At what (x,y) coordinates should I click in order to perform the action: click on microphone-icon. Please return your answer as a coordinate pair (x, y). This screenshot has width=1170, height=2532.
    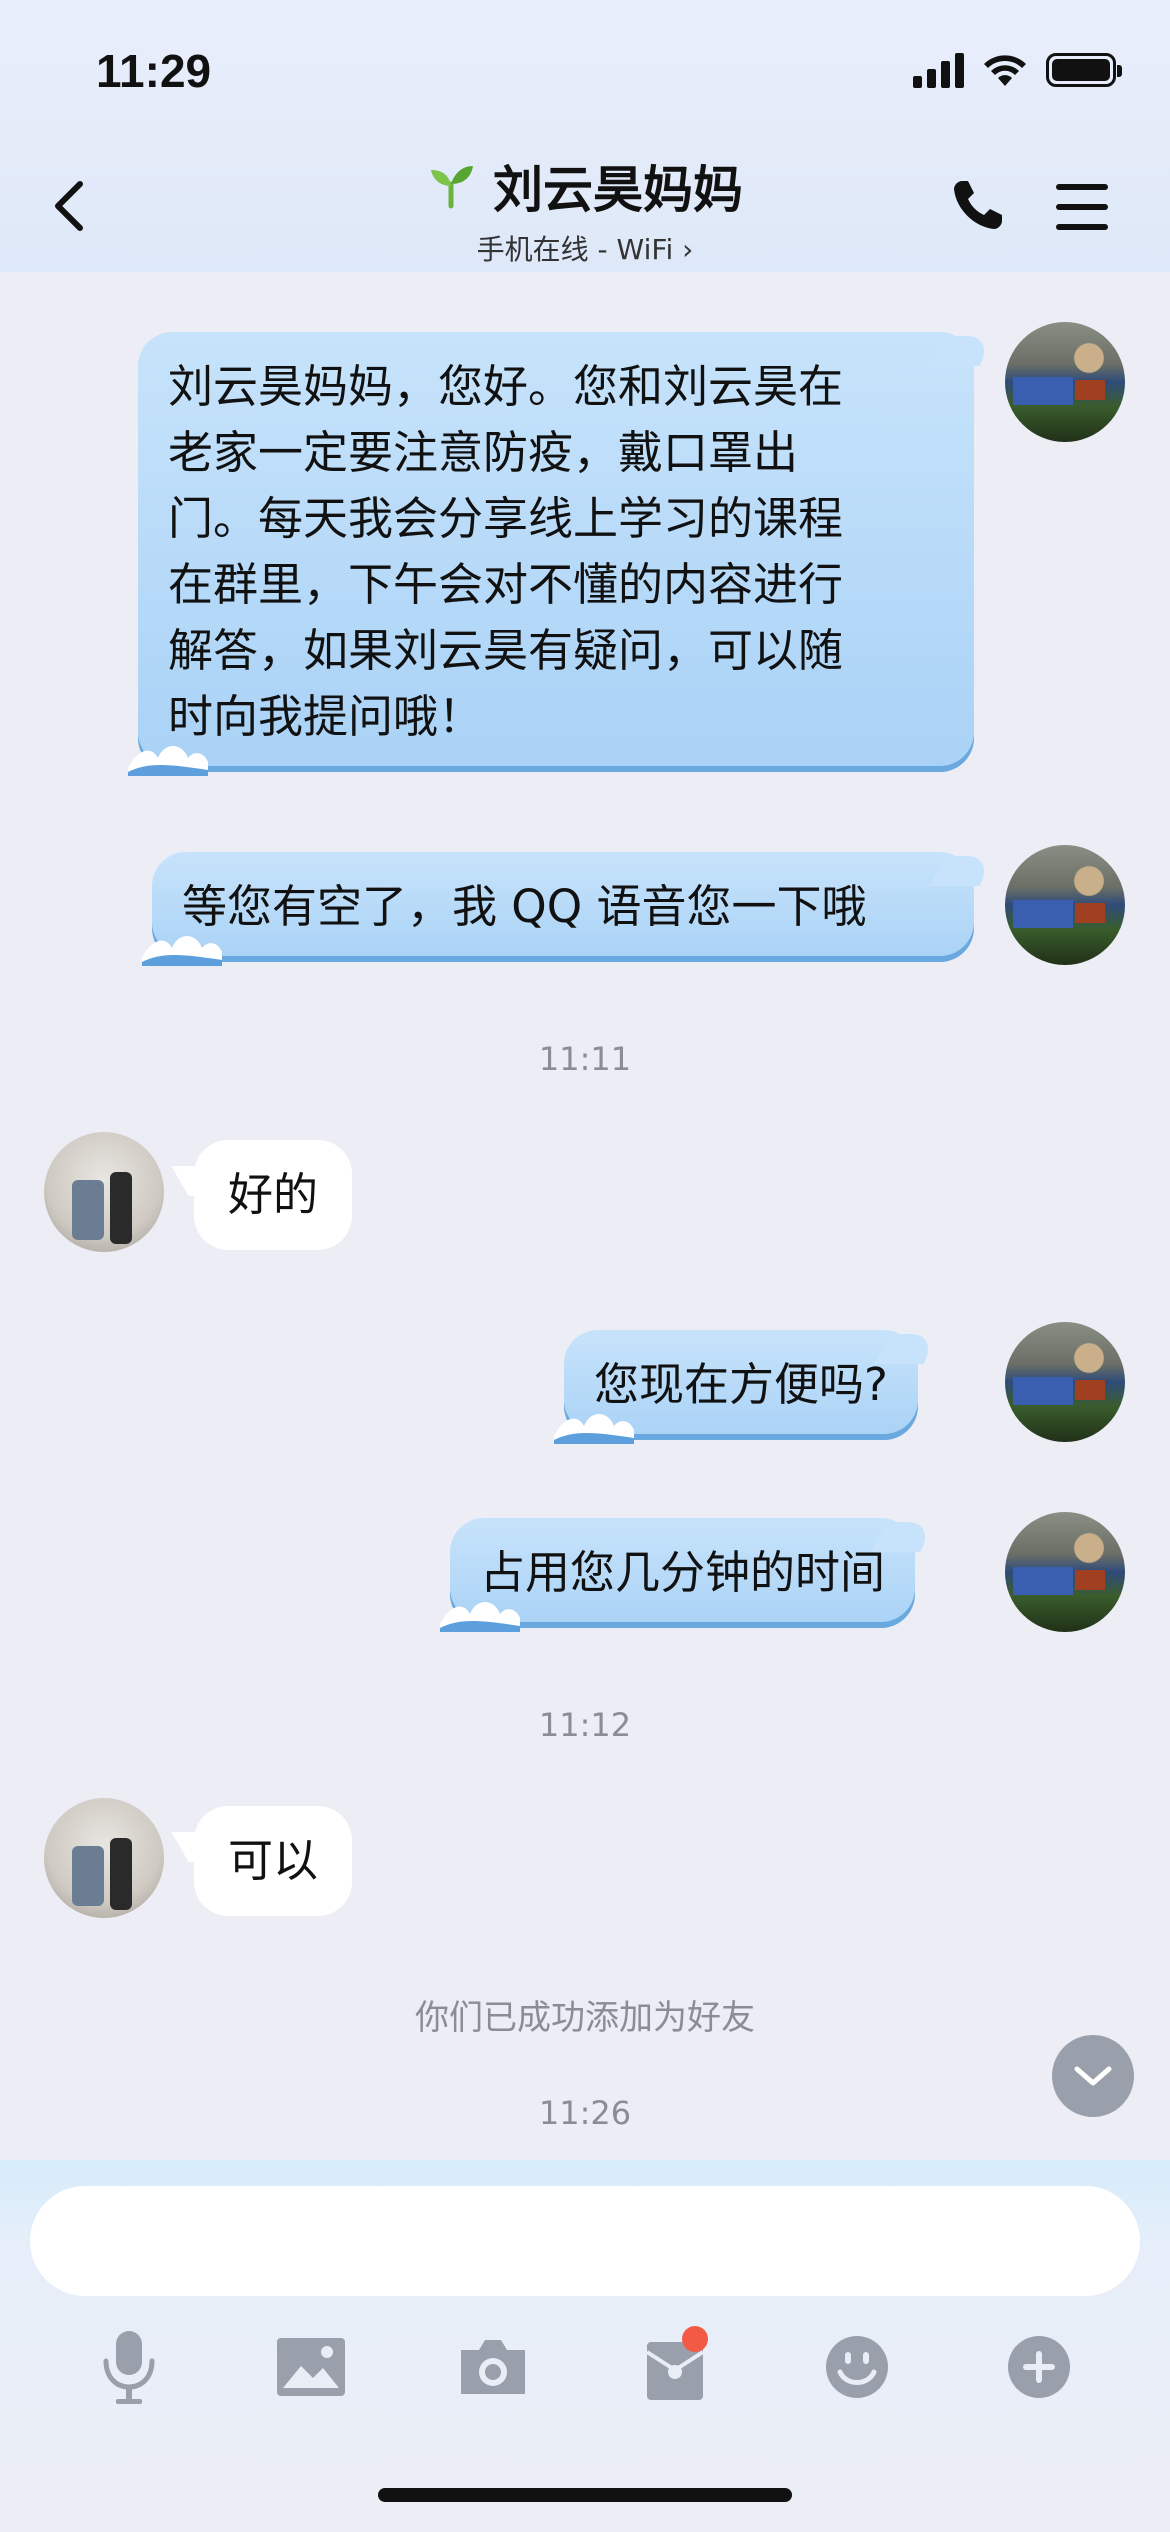
    Looking at the image, I should click on (129, 2367).